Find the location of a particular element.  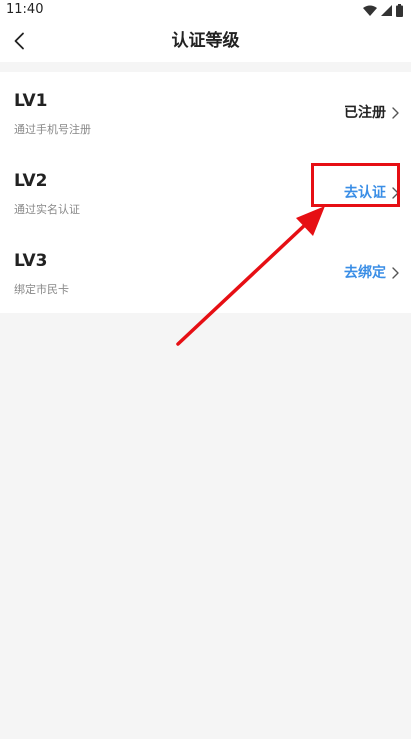

action-label: 去认证 is located at coordinates (365, 193).